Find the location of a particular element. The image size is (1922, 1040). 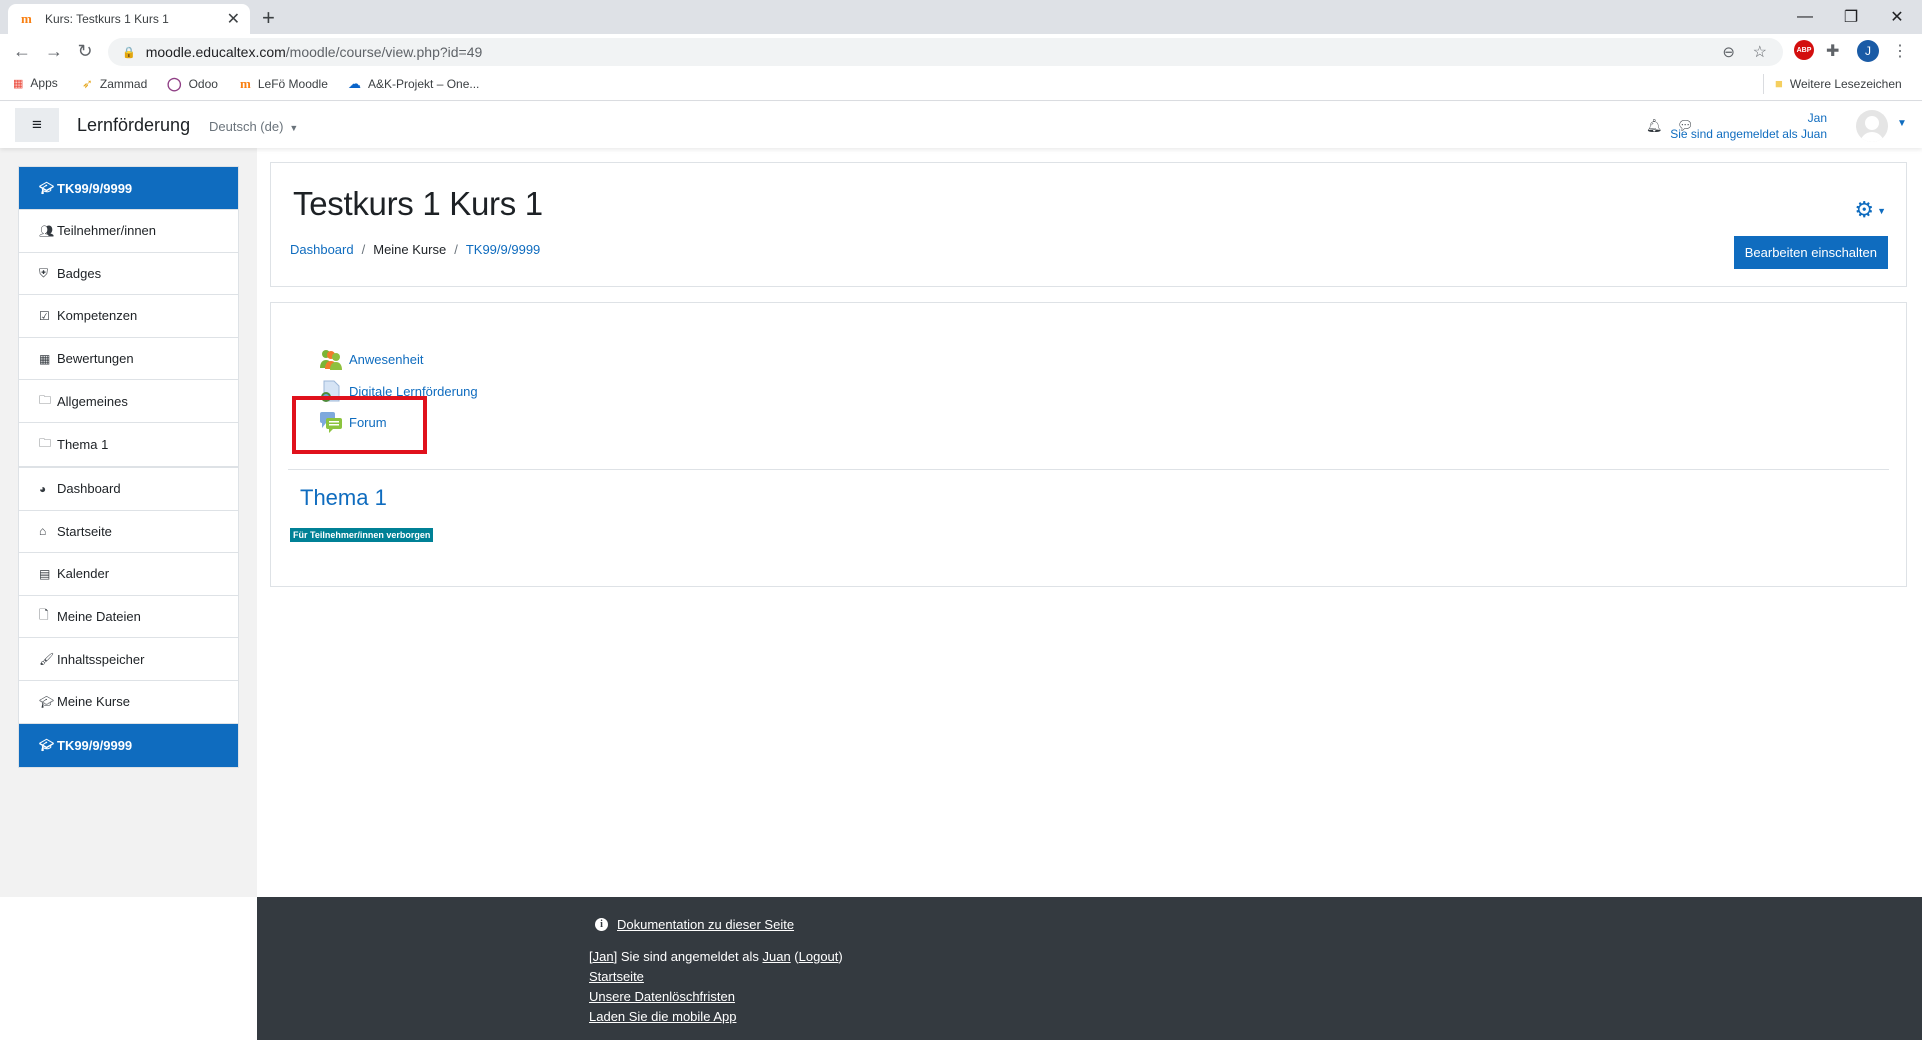

tab-title: Kurs: Testkurs 1 Kurs 1 is located at coordinates (107, 19).